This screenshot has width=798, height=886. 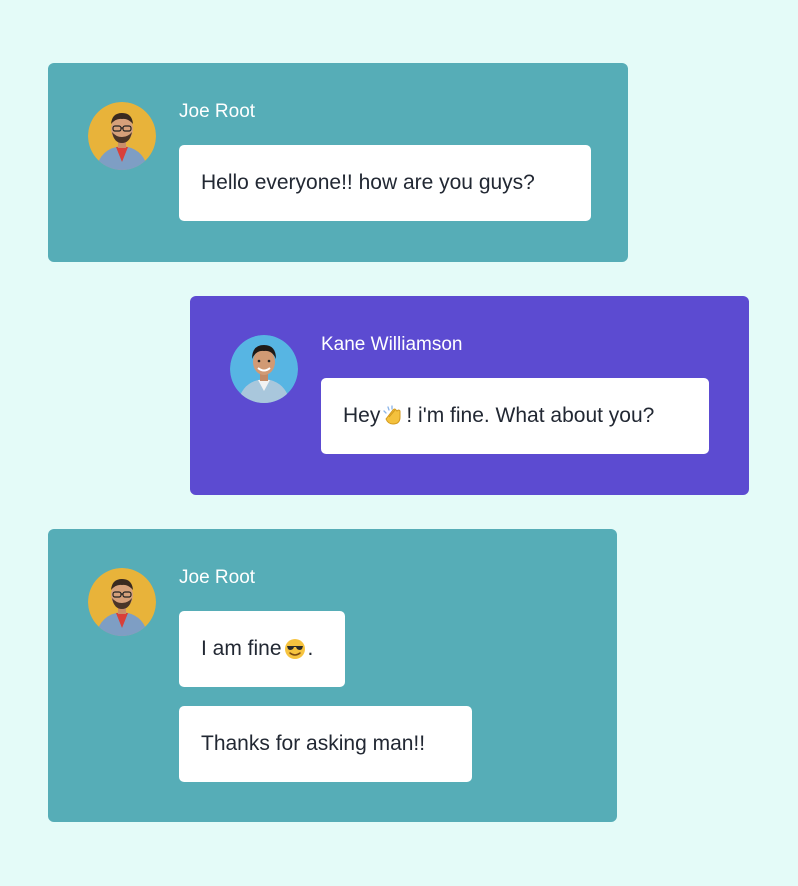 I want to click on message-text-before: I am fine, so click(x=241, y=648).